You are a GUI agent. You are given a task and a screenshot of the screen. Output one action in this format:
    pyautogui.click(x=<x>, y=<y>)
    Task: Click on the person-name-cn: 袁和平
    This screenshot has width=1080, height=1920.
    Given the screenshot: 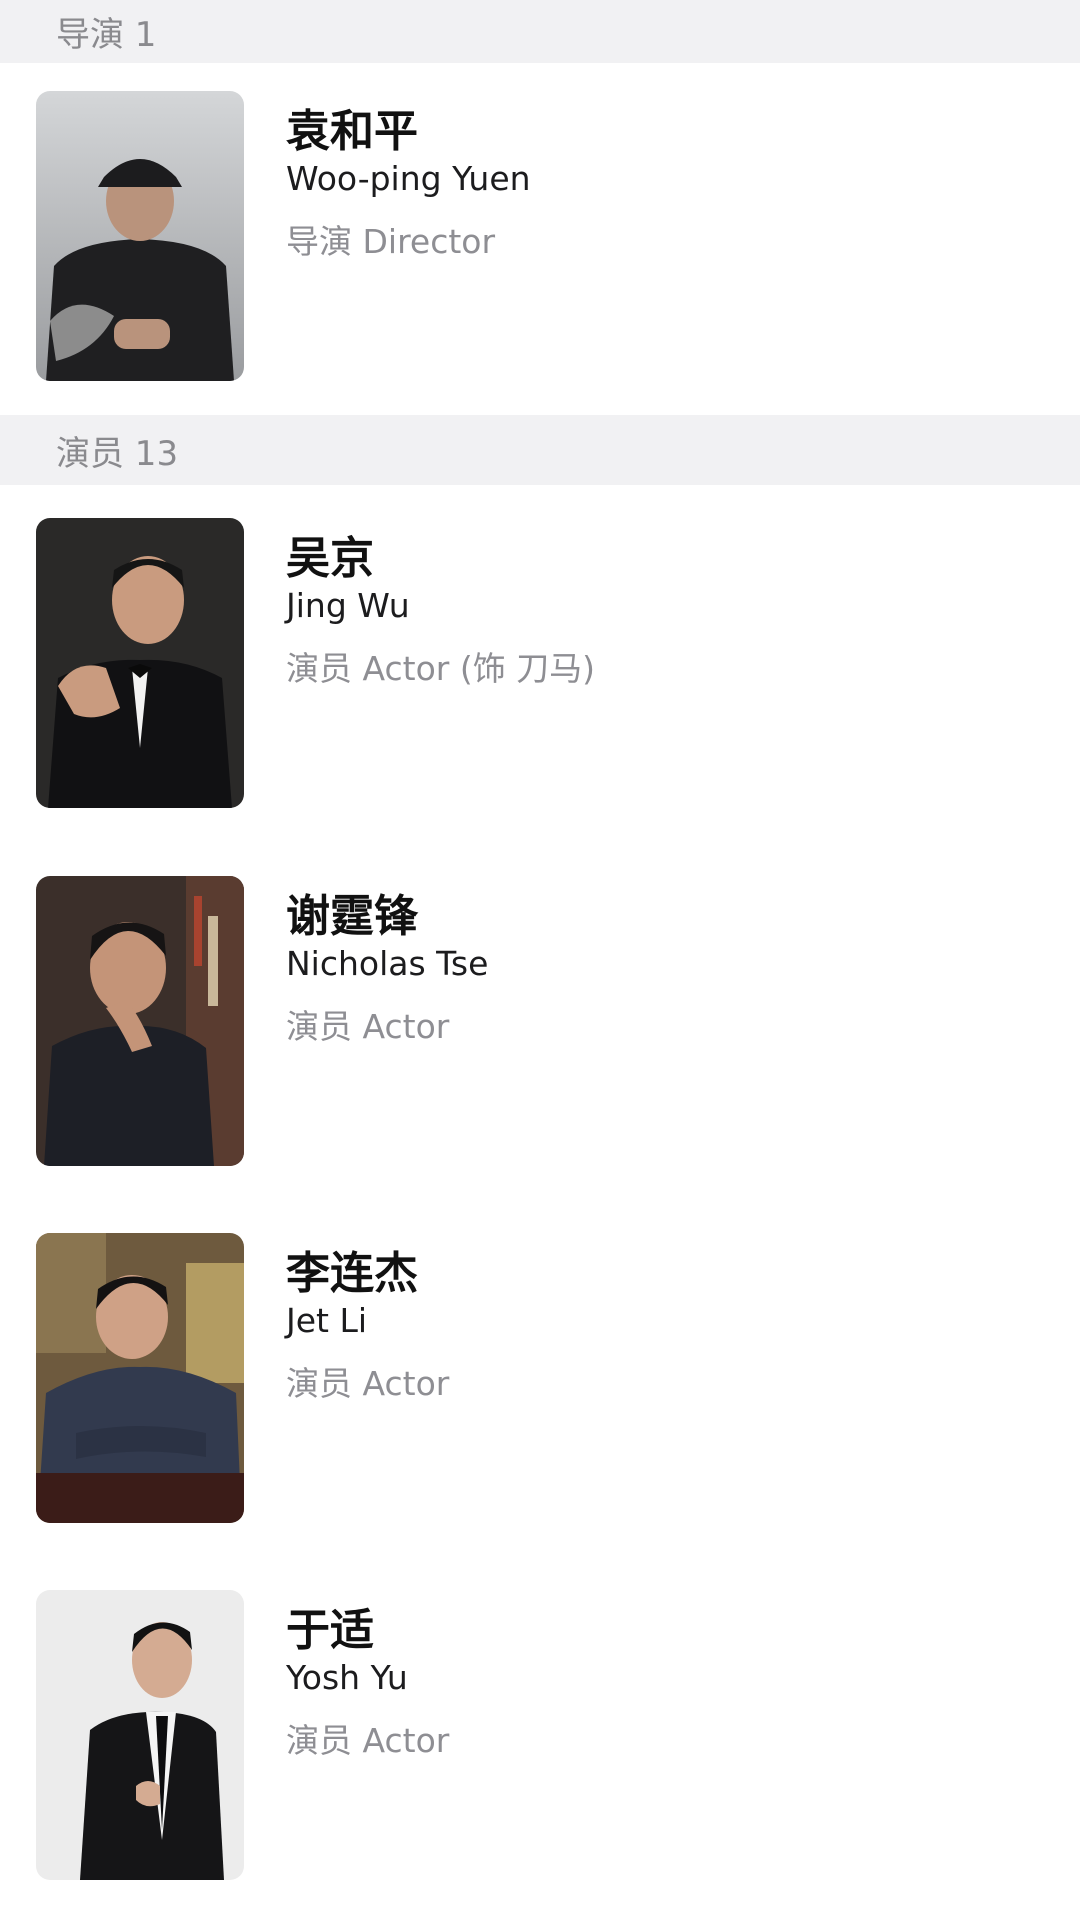 What is the action you would take?
    pyautogui.click(x=352, y=131)
    